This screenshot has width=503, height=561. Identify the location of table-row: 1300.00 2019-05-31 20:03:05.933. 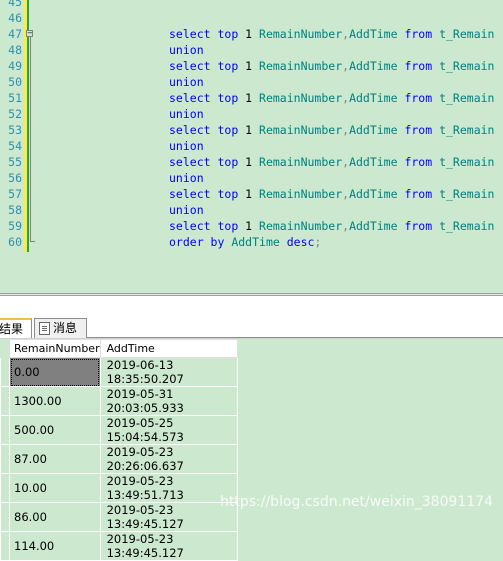
(119, 401).